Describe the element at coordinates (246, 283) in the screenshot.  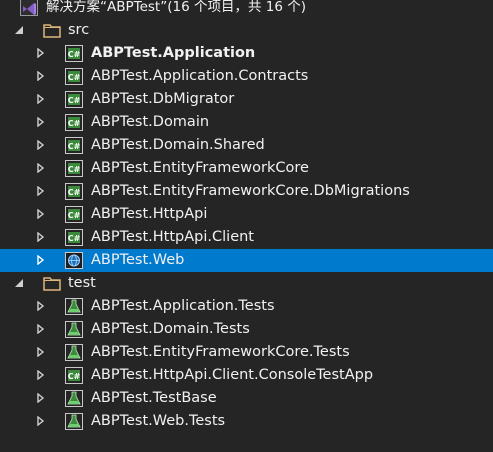
I see `folder-node-test: test` at that location.